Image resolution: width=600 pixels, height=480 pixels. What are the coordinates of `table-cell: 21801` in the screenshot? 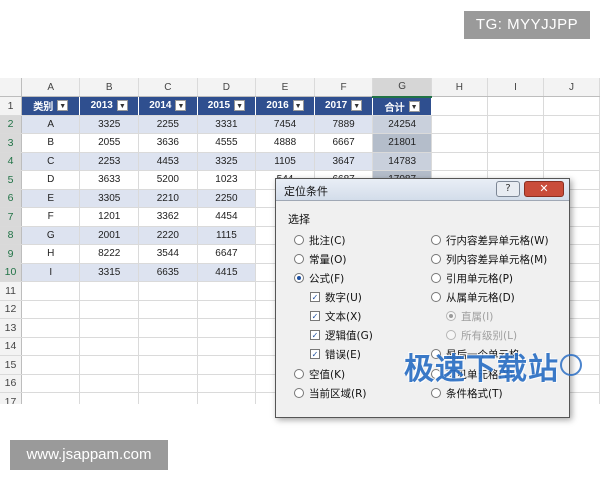 It's located at (402, 143).